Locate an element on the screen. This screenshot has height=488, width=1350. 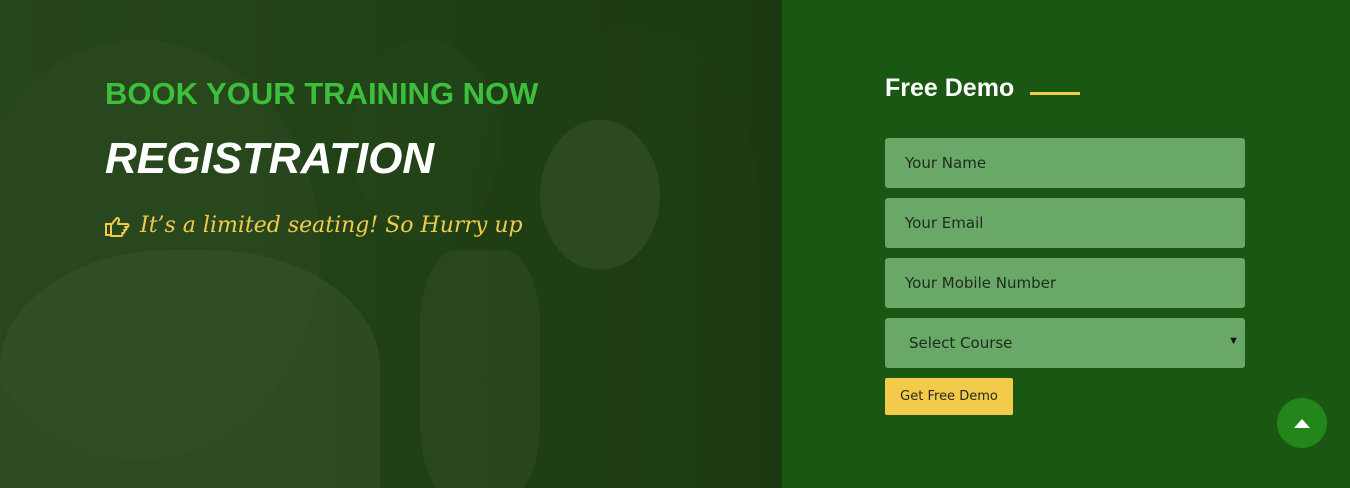
email-input is located at coordinates (1065, 223).